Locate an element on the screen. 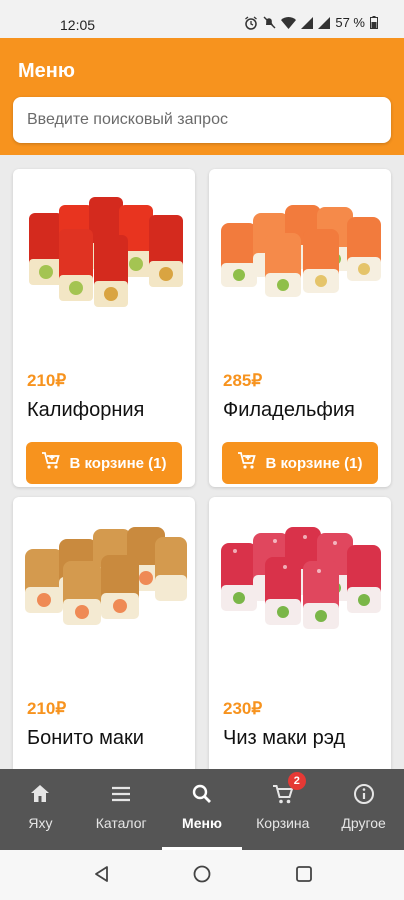 This screenshot has height=900, width=404. nav-label: Корзина is located at coordinates (283, 823).